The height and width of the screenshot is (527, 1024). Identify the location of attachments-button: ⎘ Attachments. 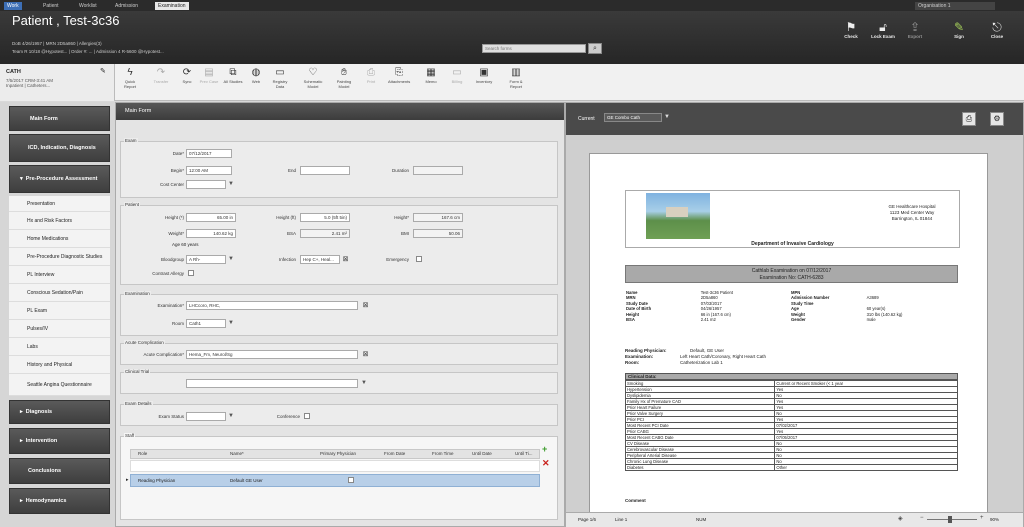
(399, 75).